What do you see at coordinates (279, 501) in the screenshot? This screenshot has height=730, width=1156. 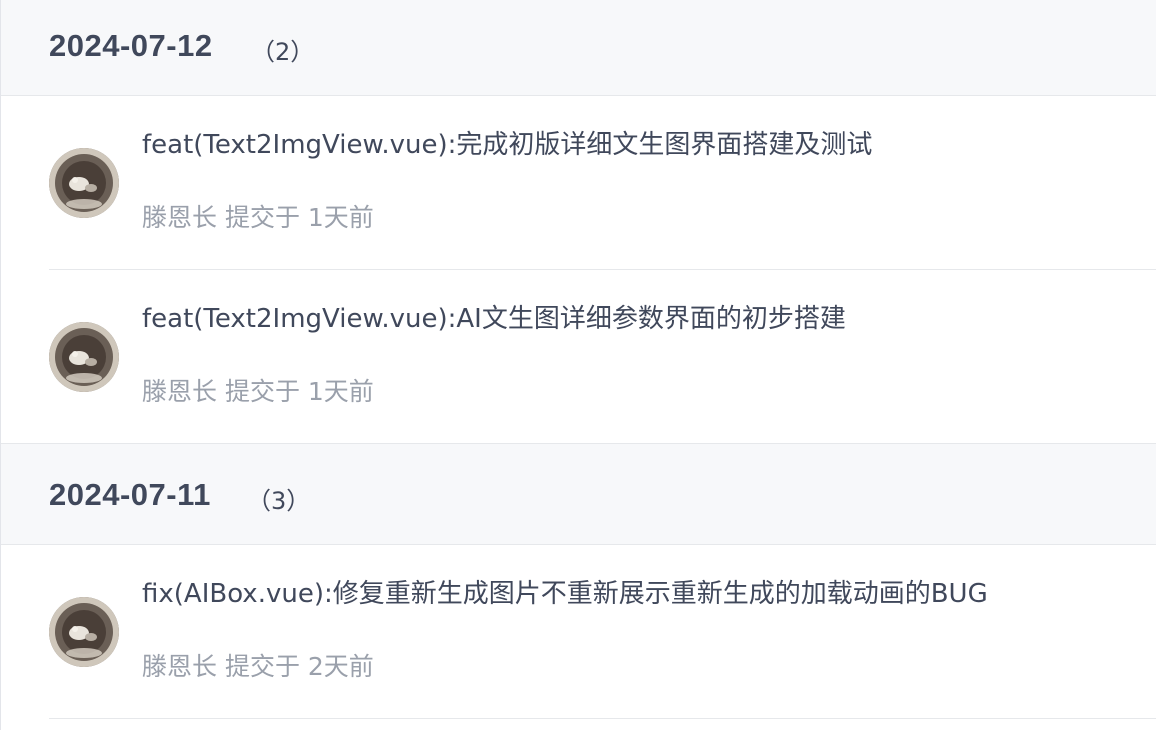 I see `date-group-count: （3）` at bounding box center [279, 501].